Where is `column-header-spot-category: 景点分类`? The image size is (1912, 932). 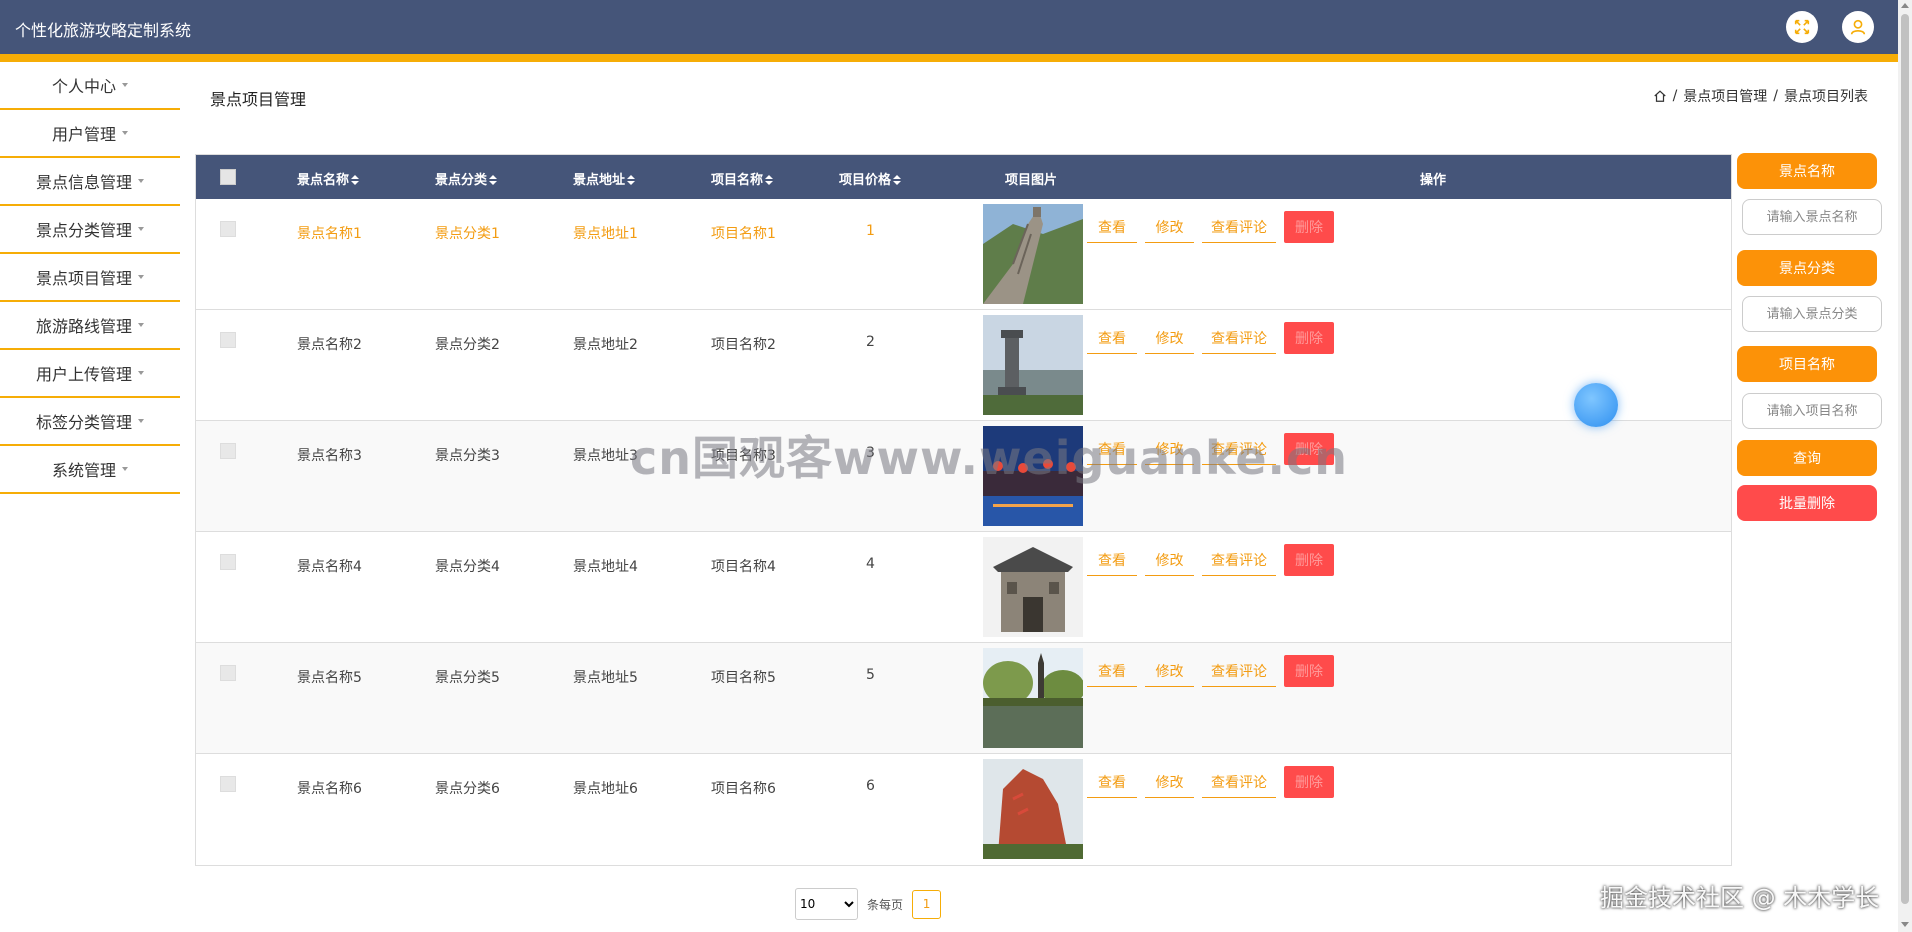
column-header-spot-category: 景点分类 is located at coordinates (466, 178).